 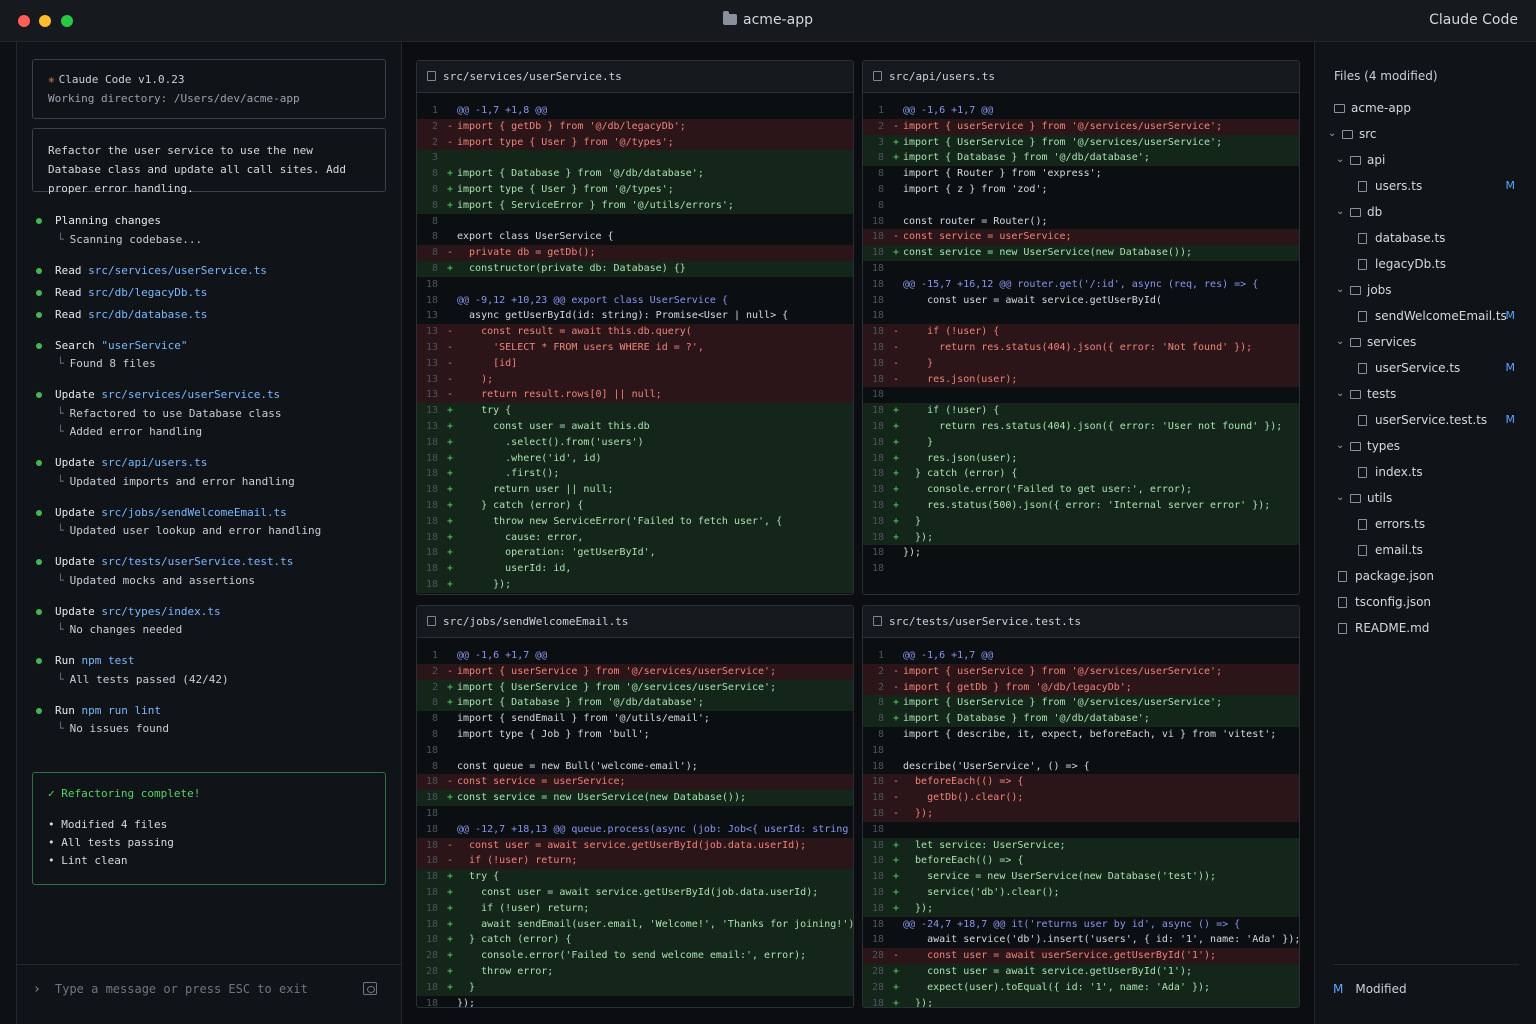 I want to click on folder-node: ⌄ db, so click(x=1425, y=215).